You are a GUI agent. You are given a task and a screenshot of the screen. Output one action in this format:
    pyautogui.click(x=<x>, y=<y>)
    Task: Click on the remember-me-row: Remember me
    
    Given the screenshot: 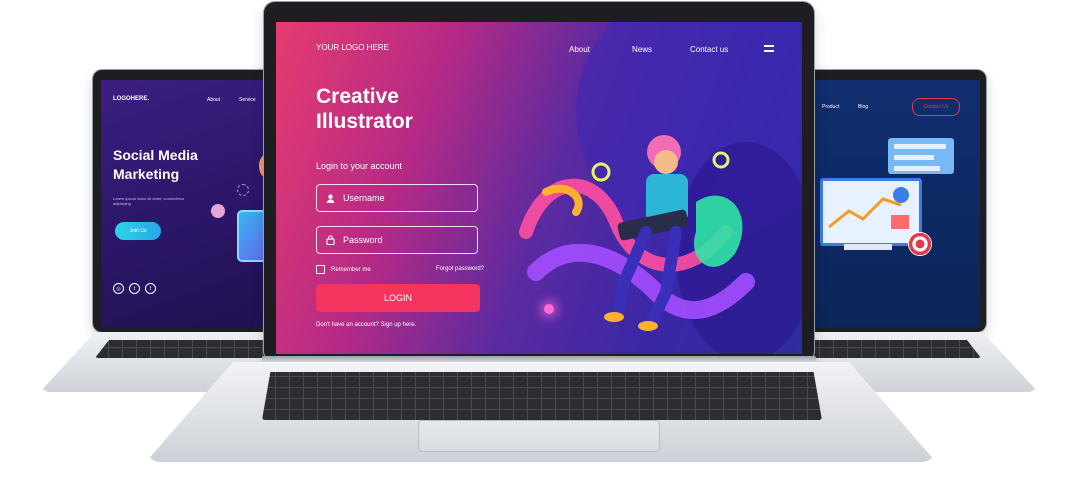 What is the action you would take?
    pyautogui.click(x=343, y=269)
    